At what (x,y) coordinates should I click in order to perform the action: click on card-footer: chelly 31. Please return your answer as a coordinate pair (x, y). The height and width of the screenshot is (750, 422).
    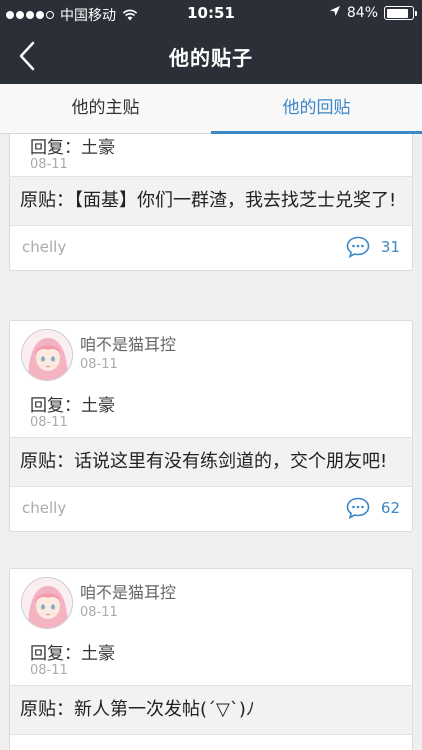
    Looking at the image, I should click on (211, 248).